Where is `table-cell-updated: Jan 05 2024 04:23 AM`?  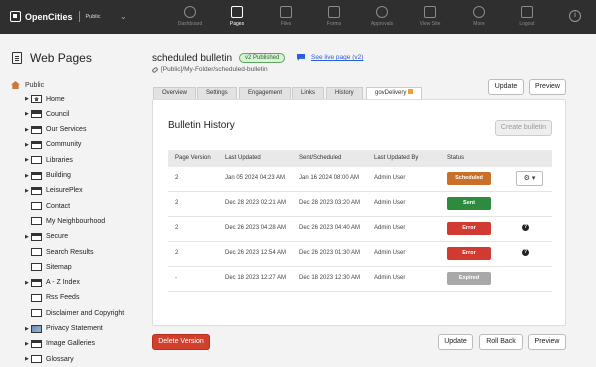 table-cell-updated: Jan 05 2024 04:23 AM is located at coordinates (255, 178).